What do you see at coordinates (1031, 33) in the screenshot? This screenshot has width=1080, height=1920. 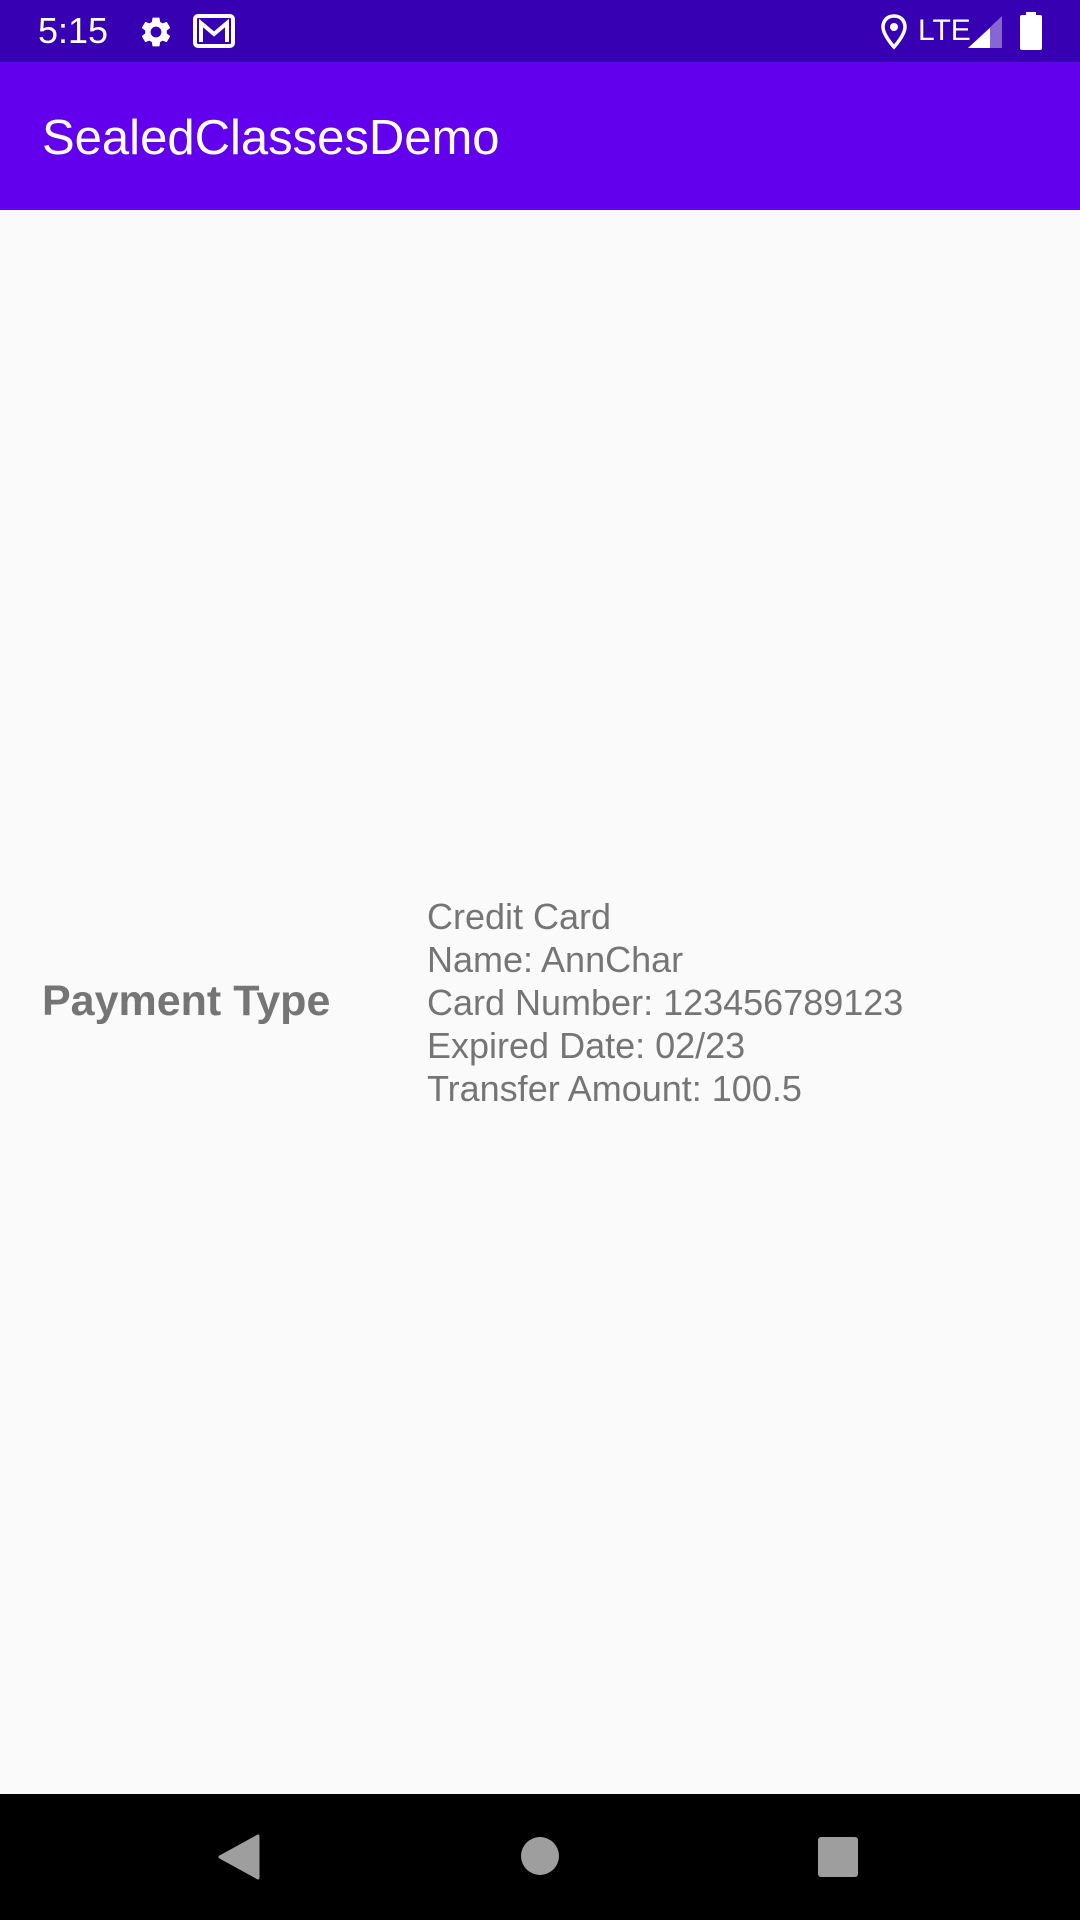 I see `battery-icon` at bounding box center [1031, 33].